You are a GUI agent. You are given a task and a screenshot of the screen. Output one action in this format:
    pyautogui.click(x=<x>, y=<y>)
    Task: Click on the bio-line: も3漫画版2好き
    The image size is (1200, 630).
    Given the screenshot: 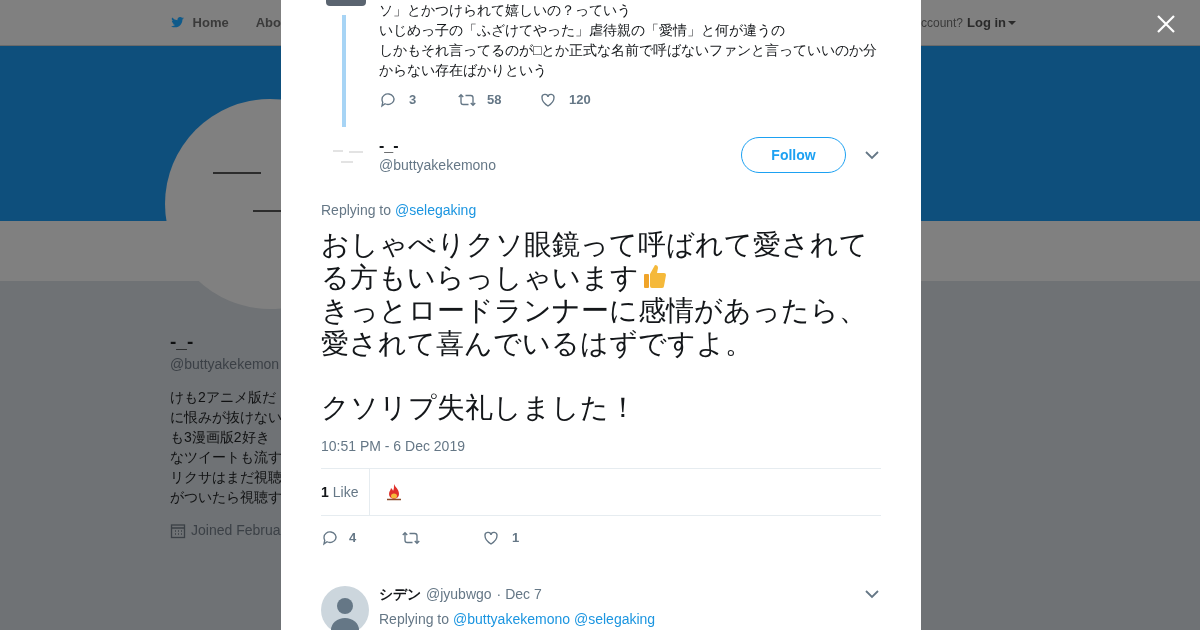 What is the action you would take?
    pyautogui.click(x=220, y=437)
    